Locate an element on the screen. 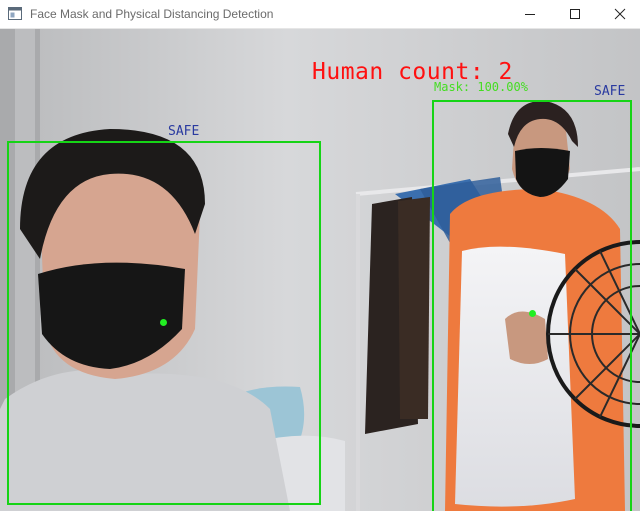 This screenshot has width=640, height=511. close-button is located at coordinates (618, 14).